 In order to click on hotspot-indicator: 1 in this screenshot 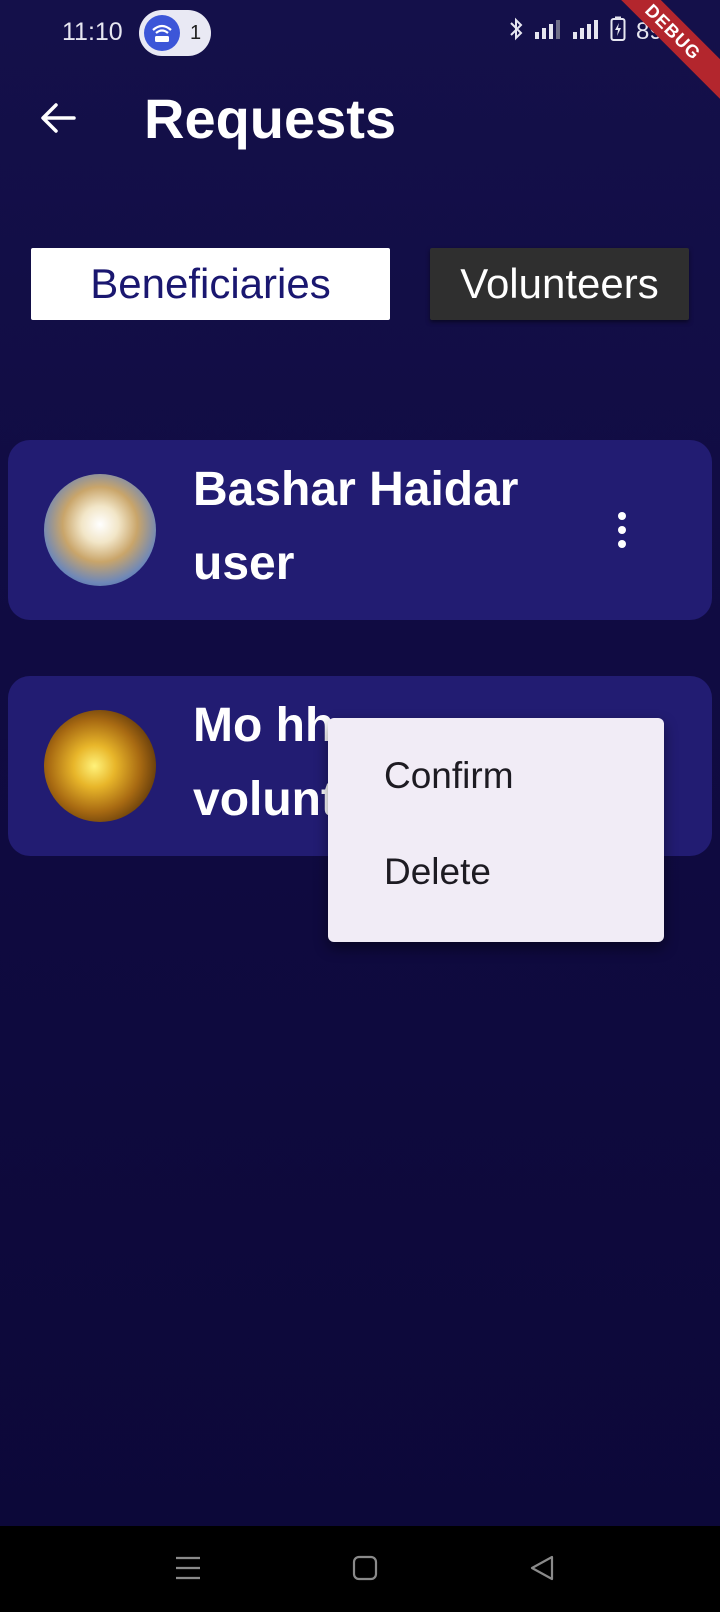, I will do `click(175, 33)`.